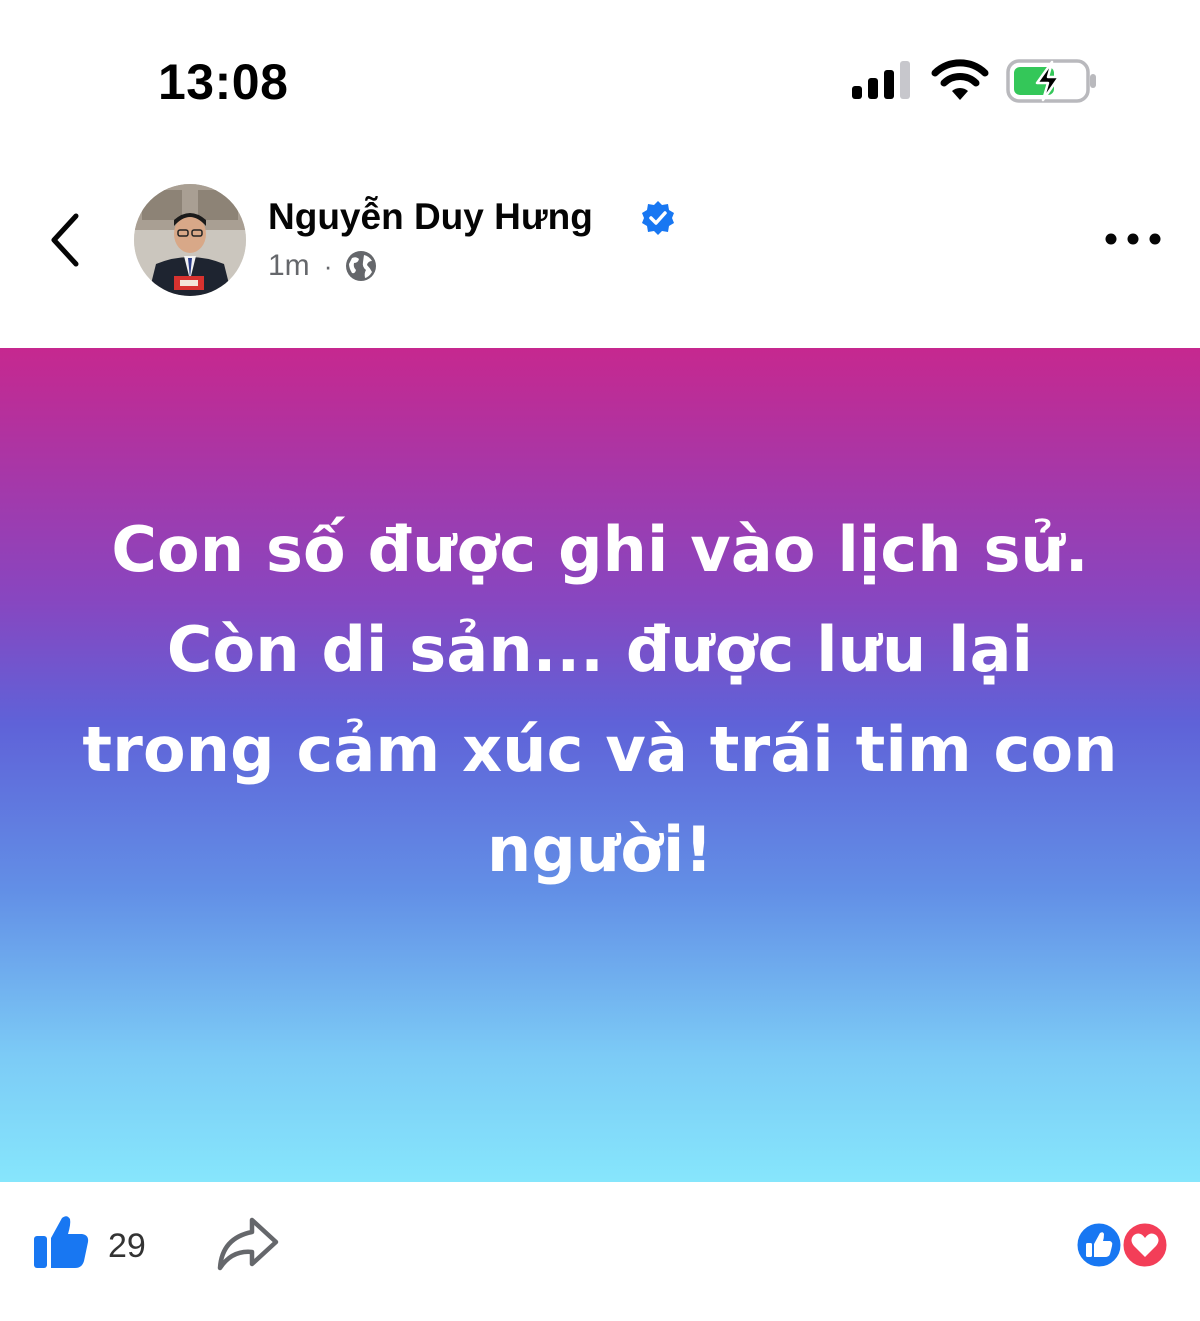 The width and height of the screenshot is (1200, 1321). I want to click on battery-charging-icon, so click(1051, 81).